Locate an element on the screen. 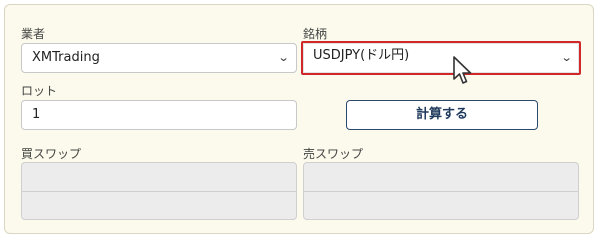  symbol-select-value: USDJPY(ドル円) is located at coordinates (361, 55).